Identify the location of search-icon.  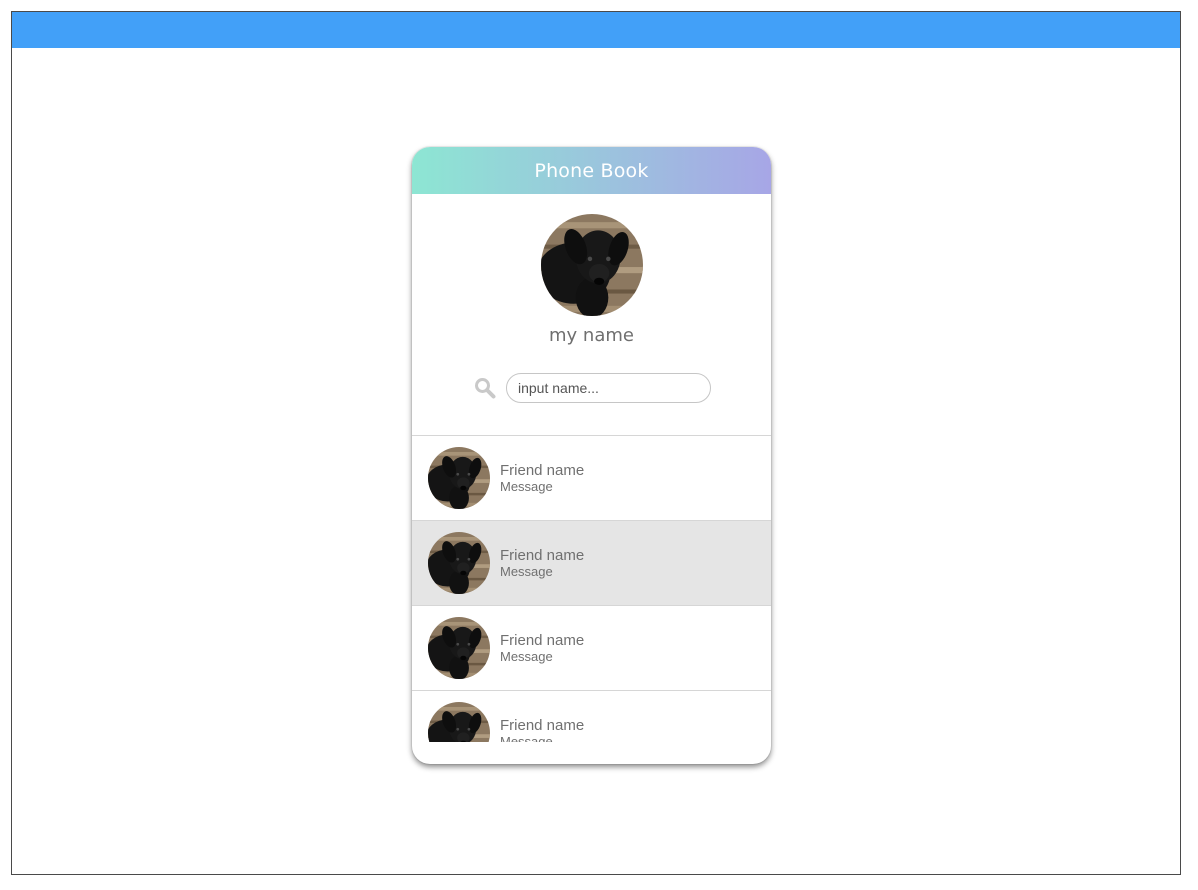
(485, 388).